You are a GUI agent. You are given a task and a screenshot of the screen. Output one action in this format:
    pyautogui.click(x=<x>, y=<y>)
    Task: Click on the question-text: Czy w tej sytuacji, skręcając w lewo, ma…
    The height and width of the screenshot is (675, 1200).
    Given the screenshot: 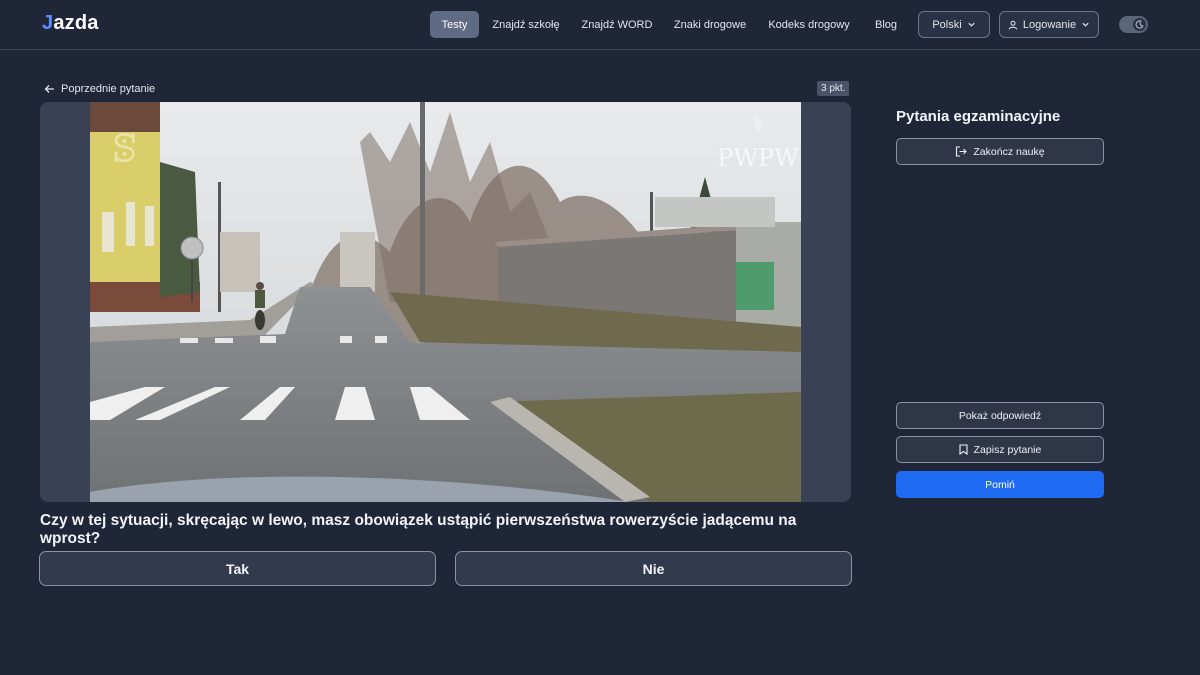 What is the action you would take?
    pyautogui.click(x=418, y=529)
    